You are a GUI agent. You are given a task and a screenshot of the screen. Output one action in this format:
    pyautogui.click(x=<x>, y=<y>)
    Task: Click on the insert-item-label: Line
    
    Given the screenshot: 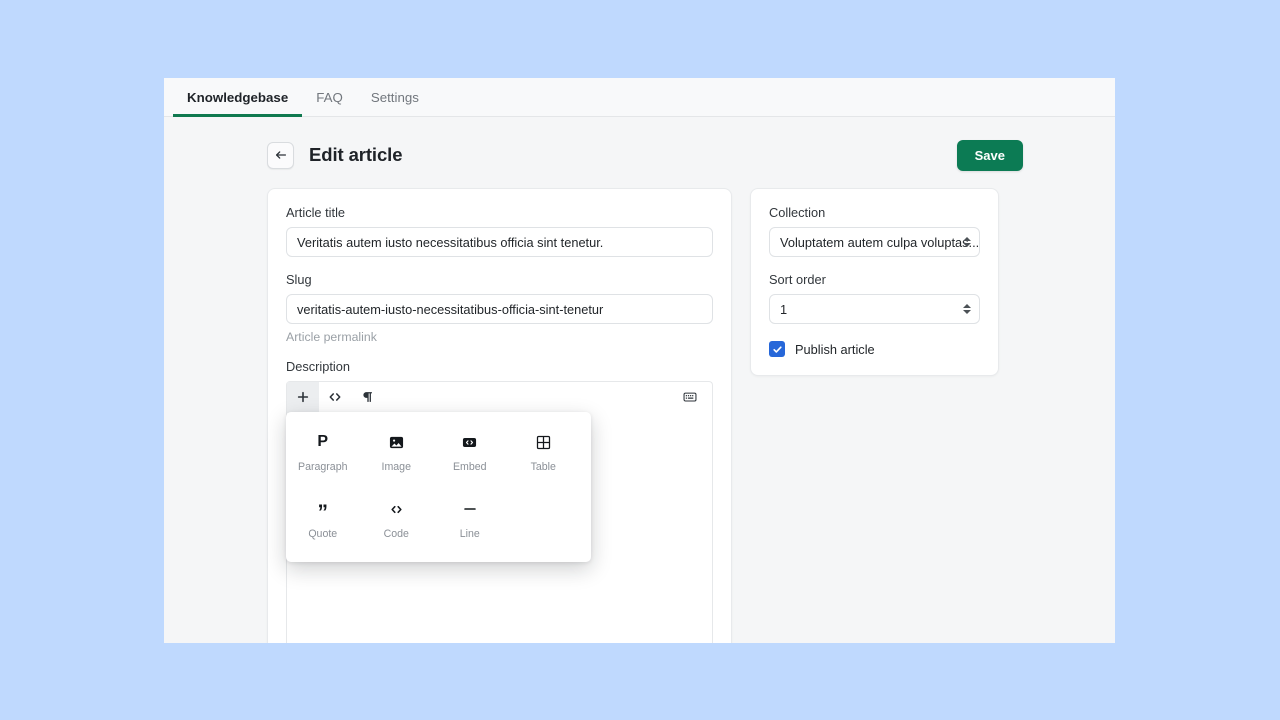 What is the action you would take?
    pyautogui.click(x=469, y=534)
    